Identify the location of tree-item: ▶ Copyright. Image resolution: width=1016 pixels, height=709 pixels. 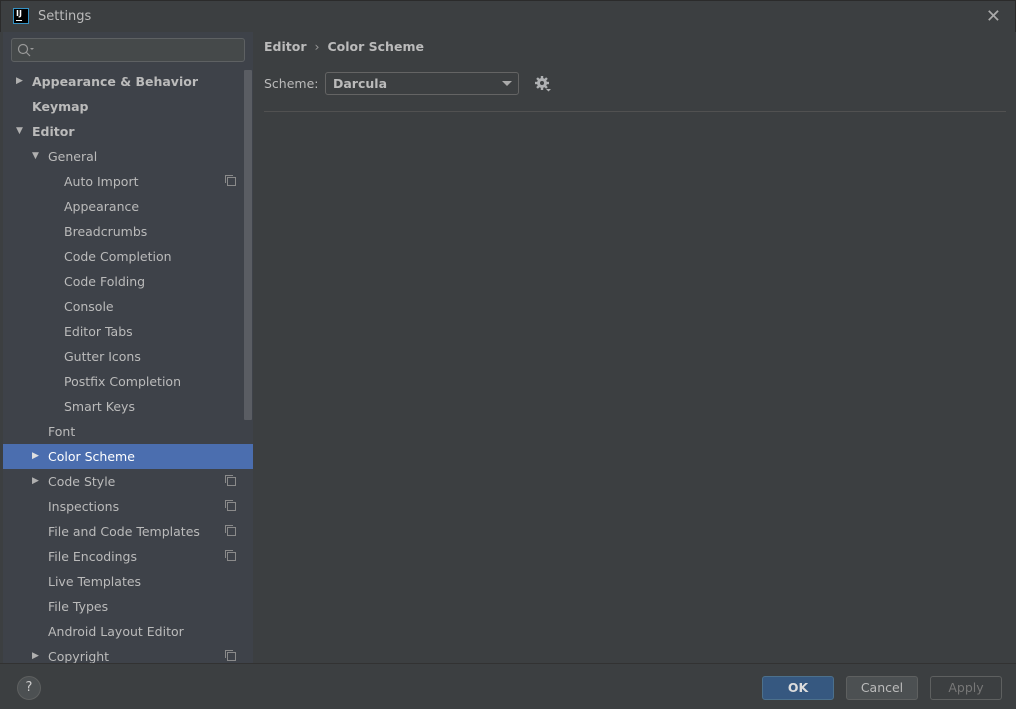
(128, 653).